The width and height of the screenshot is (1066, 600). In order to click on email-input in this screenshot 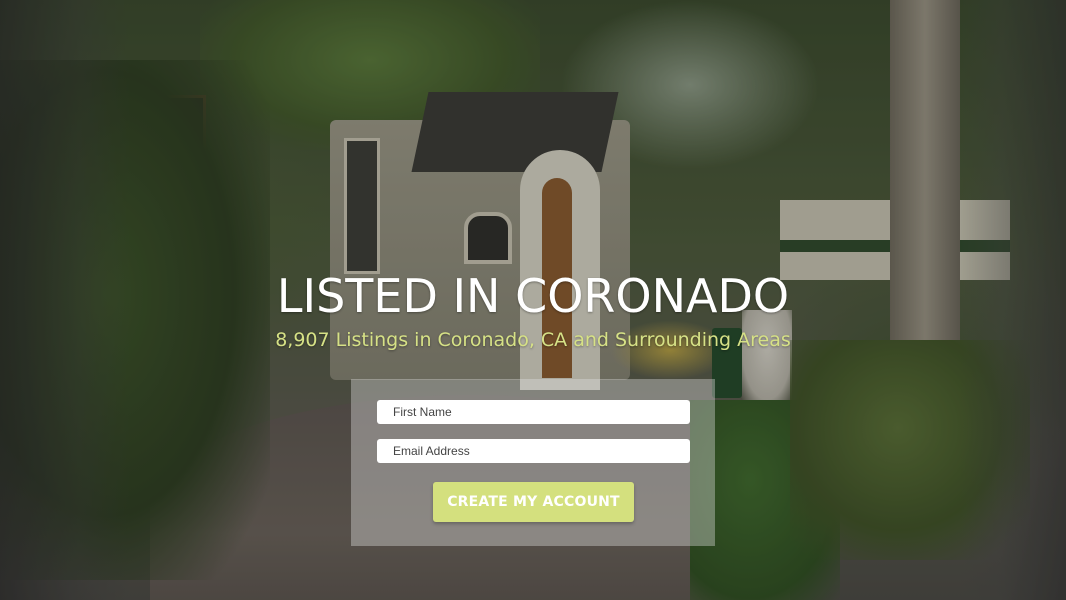, I will do `click(533, 451)`.